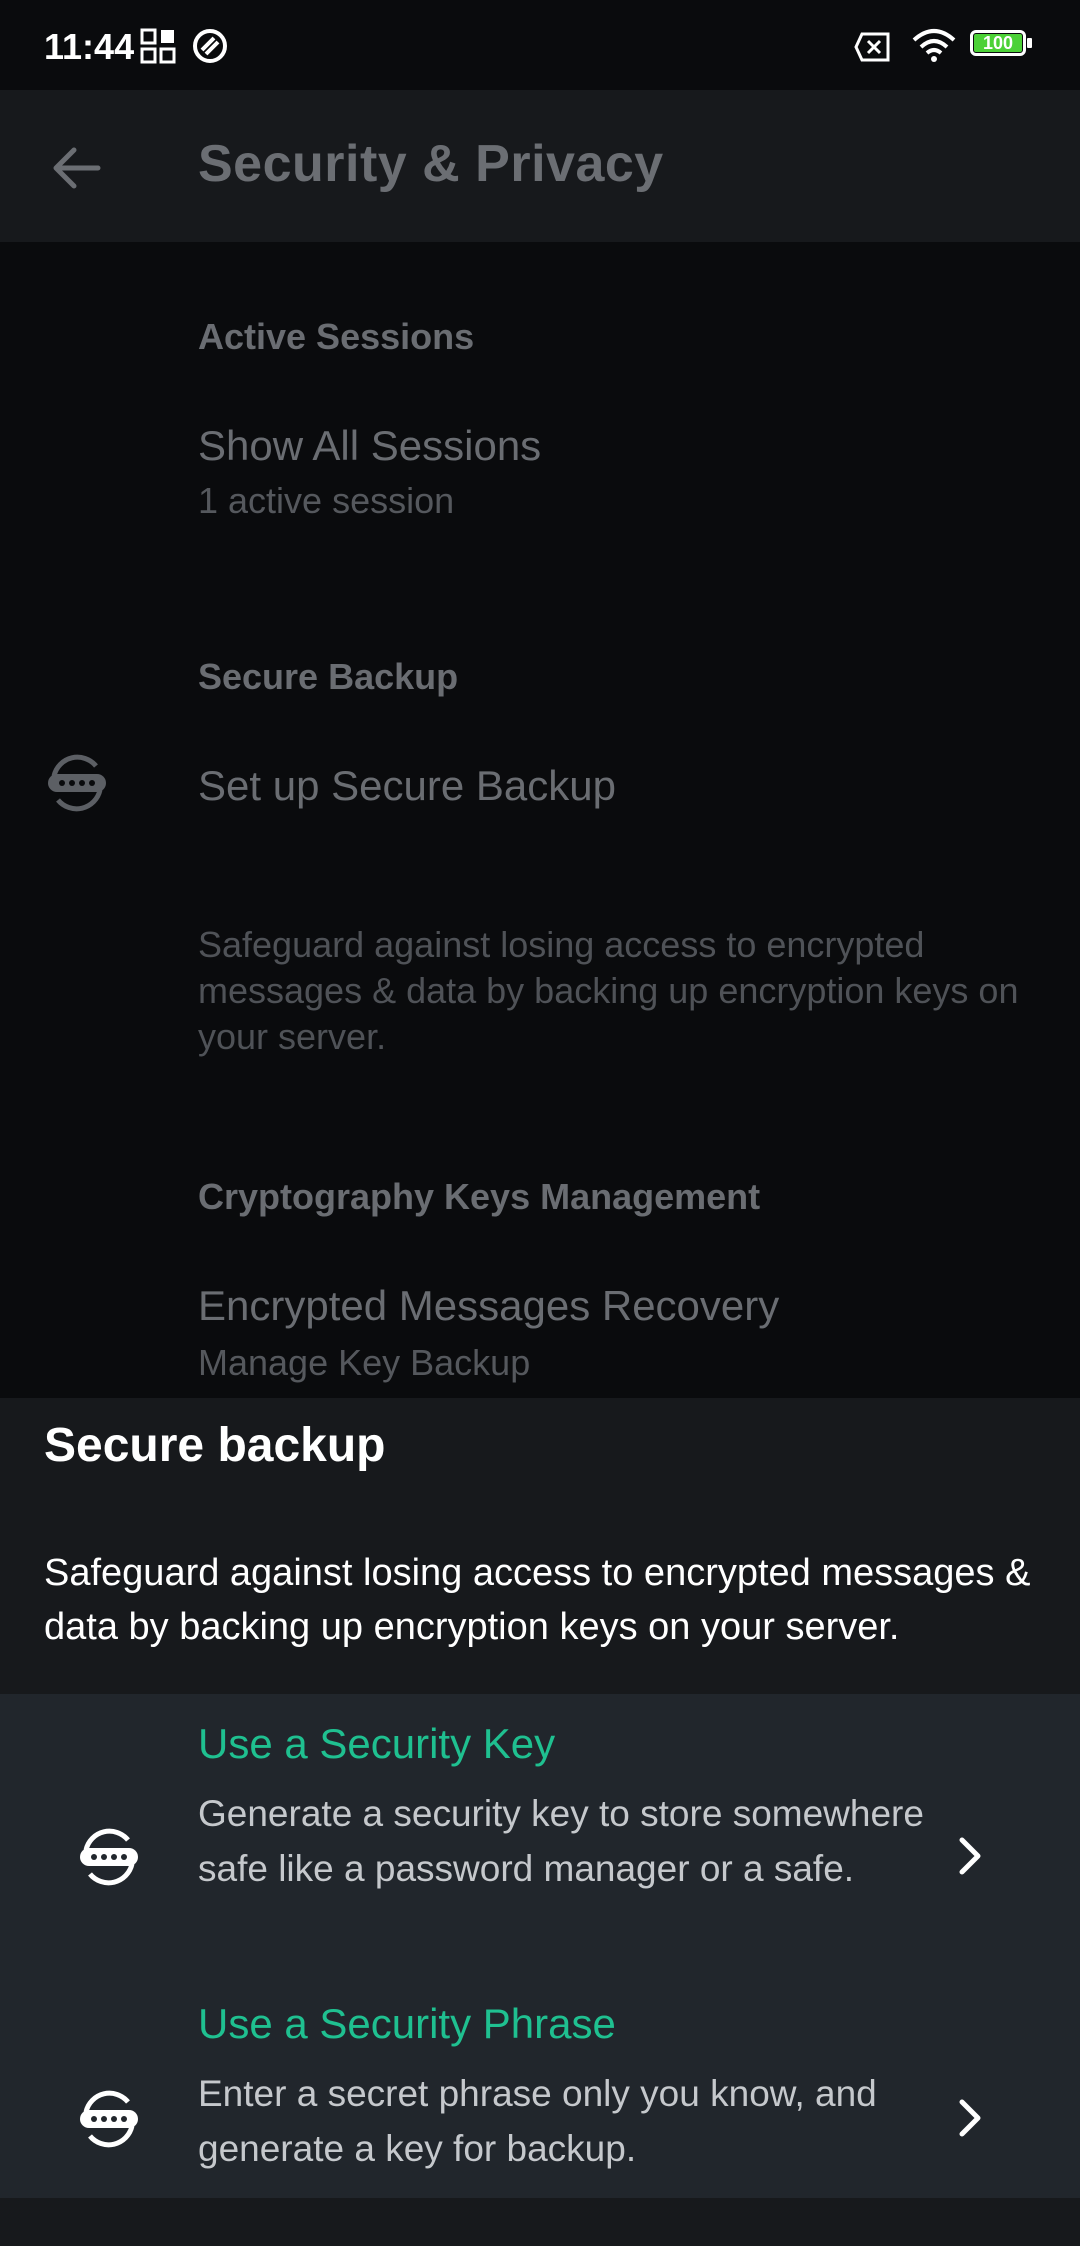 Image resolution: width=1080 pixels, height=2246 pixels. Describe the element at coordinates (872, 47) in the screenshot. I see `no-sim-icon` at that location.